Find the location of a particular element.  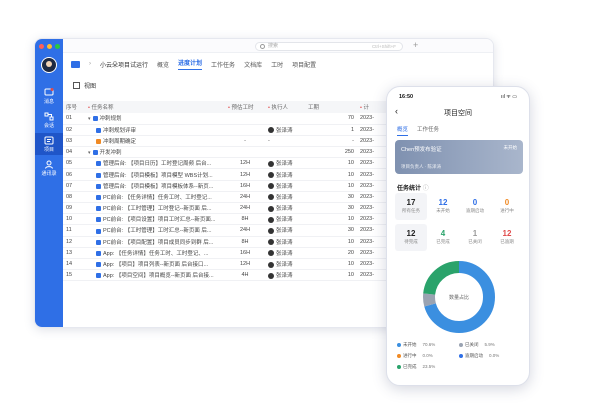

table-row: 08 PC前台: 【任务详情】任务工时、工时登记... 24H 张泽涛 30 2023- is located at coordinates (233, 197).